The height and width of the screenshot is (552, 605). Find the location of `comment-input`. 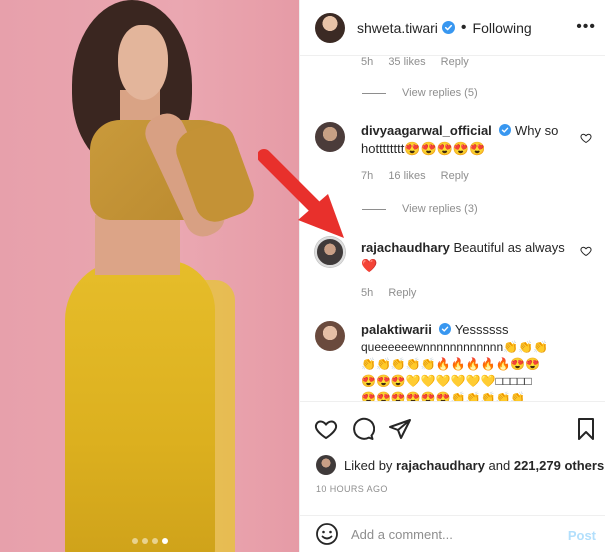

comment-input is located at coordinates (451, 534).